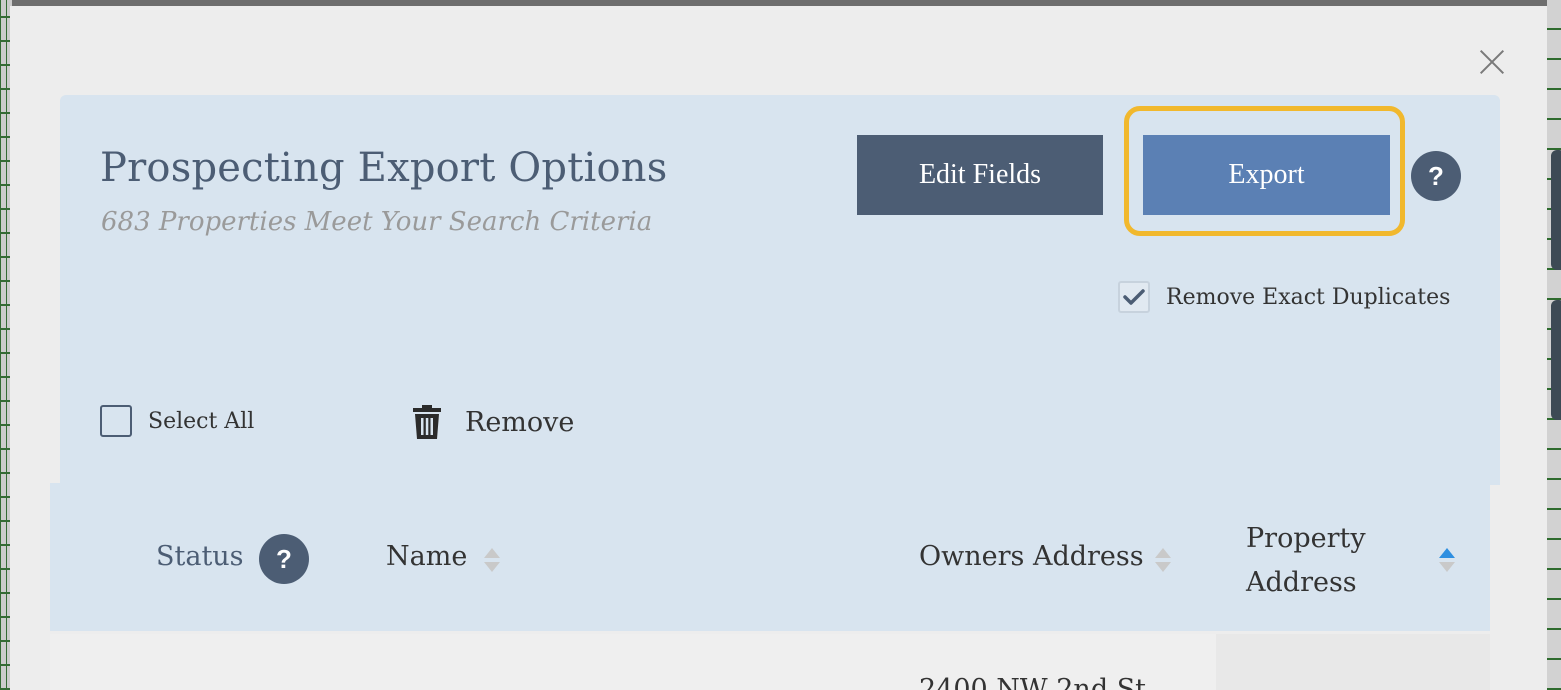 This screenshot has width=1561, height=690. What do you see at coordinates (427, 422) in the screenshot?
I see `trash-icon` at bounding box center [427, 422].